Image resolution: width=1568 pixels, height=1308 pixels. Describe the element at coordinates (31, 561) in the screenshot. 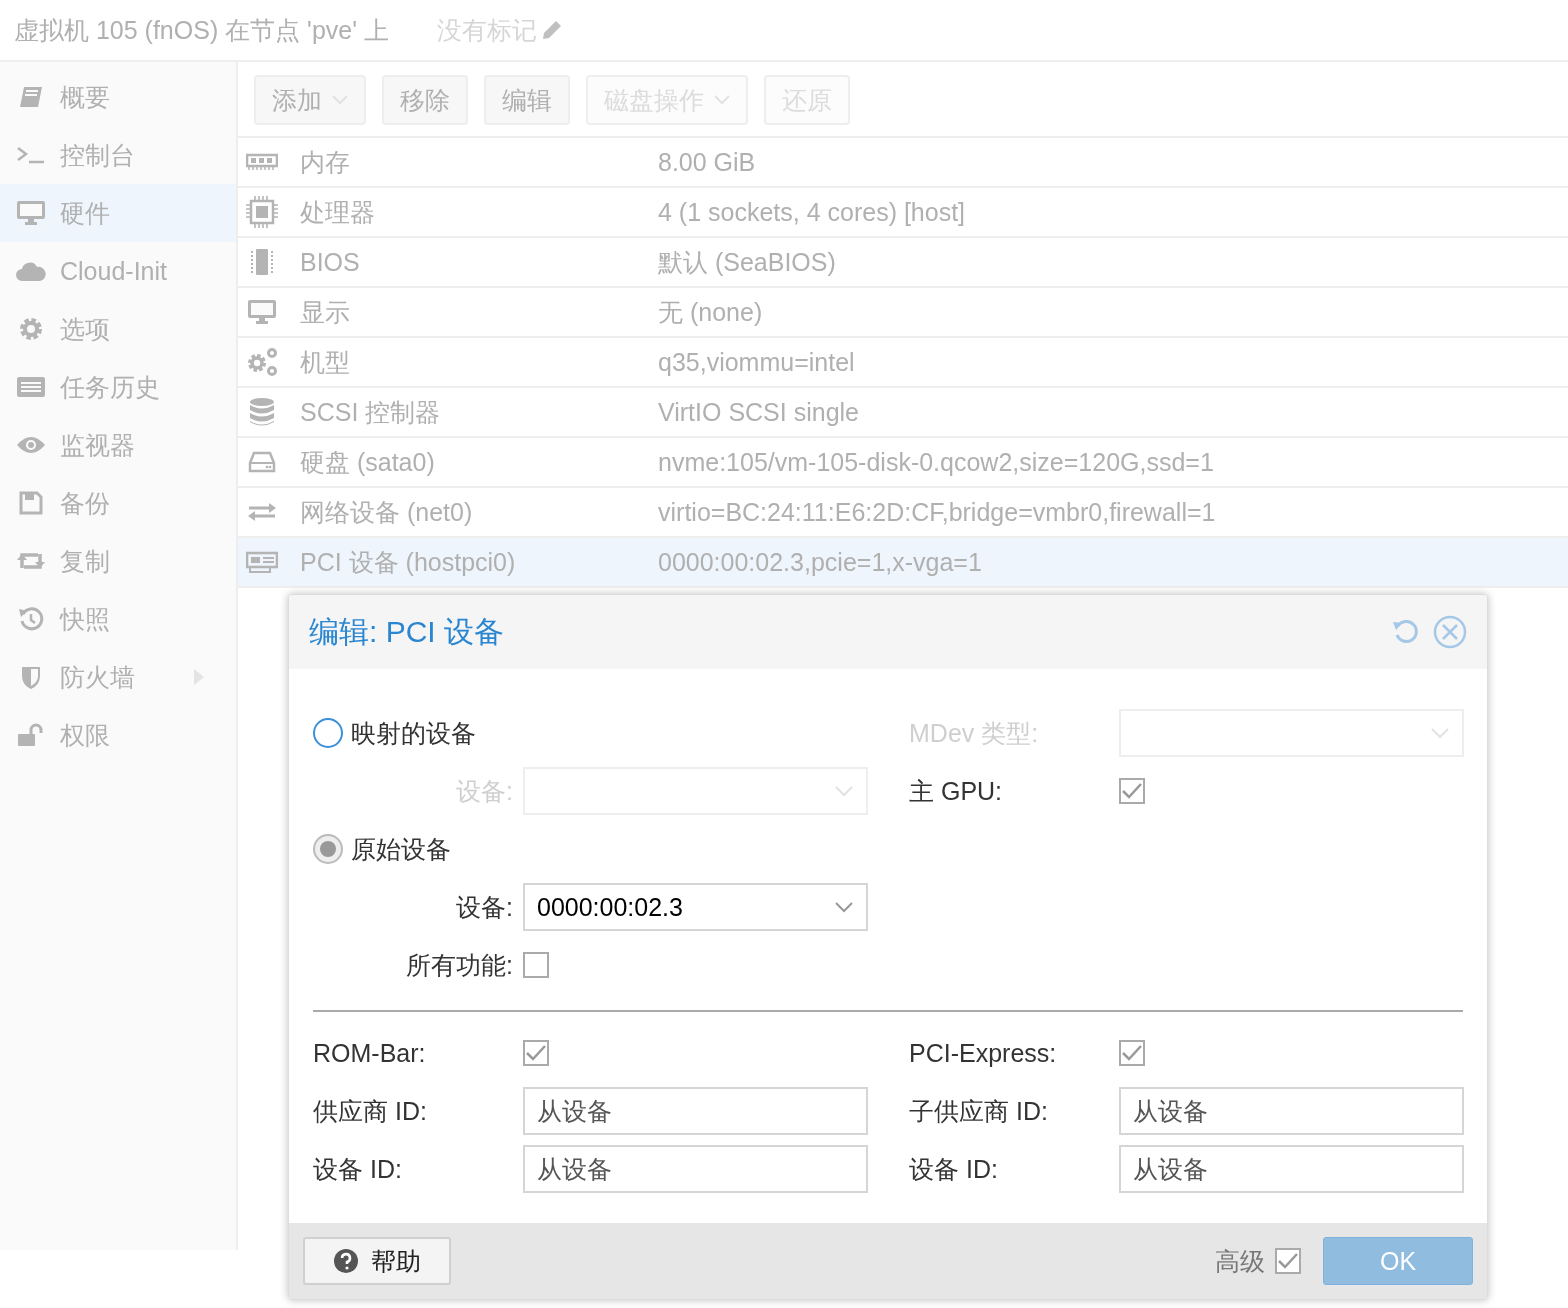

I see `repeat-icon` at that location.